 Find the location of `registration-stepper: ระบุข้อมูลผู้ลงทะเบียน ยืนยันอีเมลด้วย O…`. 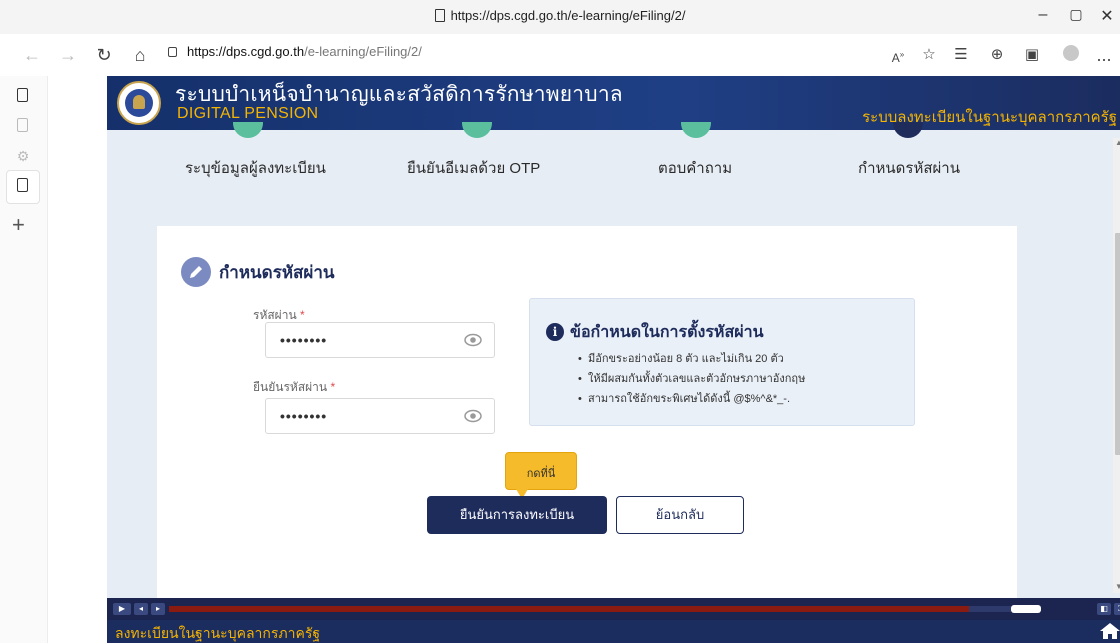

registration-stepper: ระบุข้อมูลผู้ลงทะเบียน ยืนยันอีเมลด้วย O… is located at coordinates (613, 161).